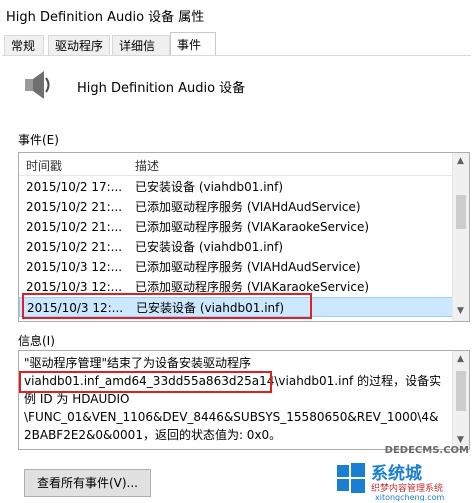 The image size is (473, 503). I want to click on tab-details: 详细信息, so click(141, 54).